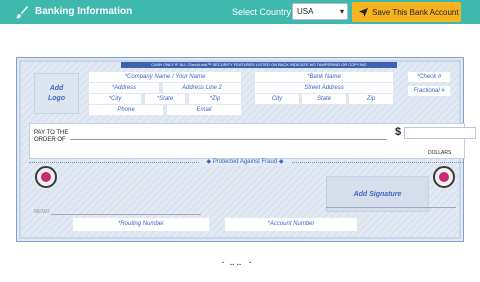  I want to click on memo-input, so click(126, 214).